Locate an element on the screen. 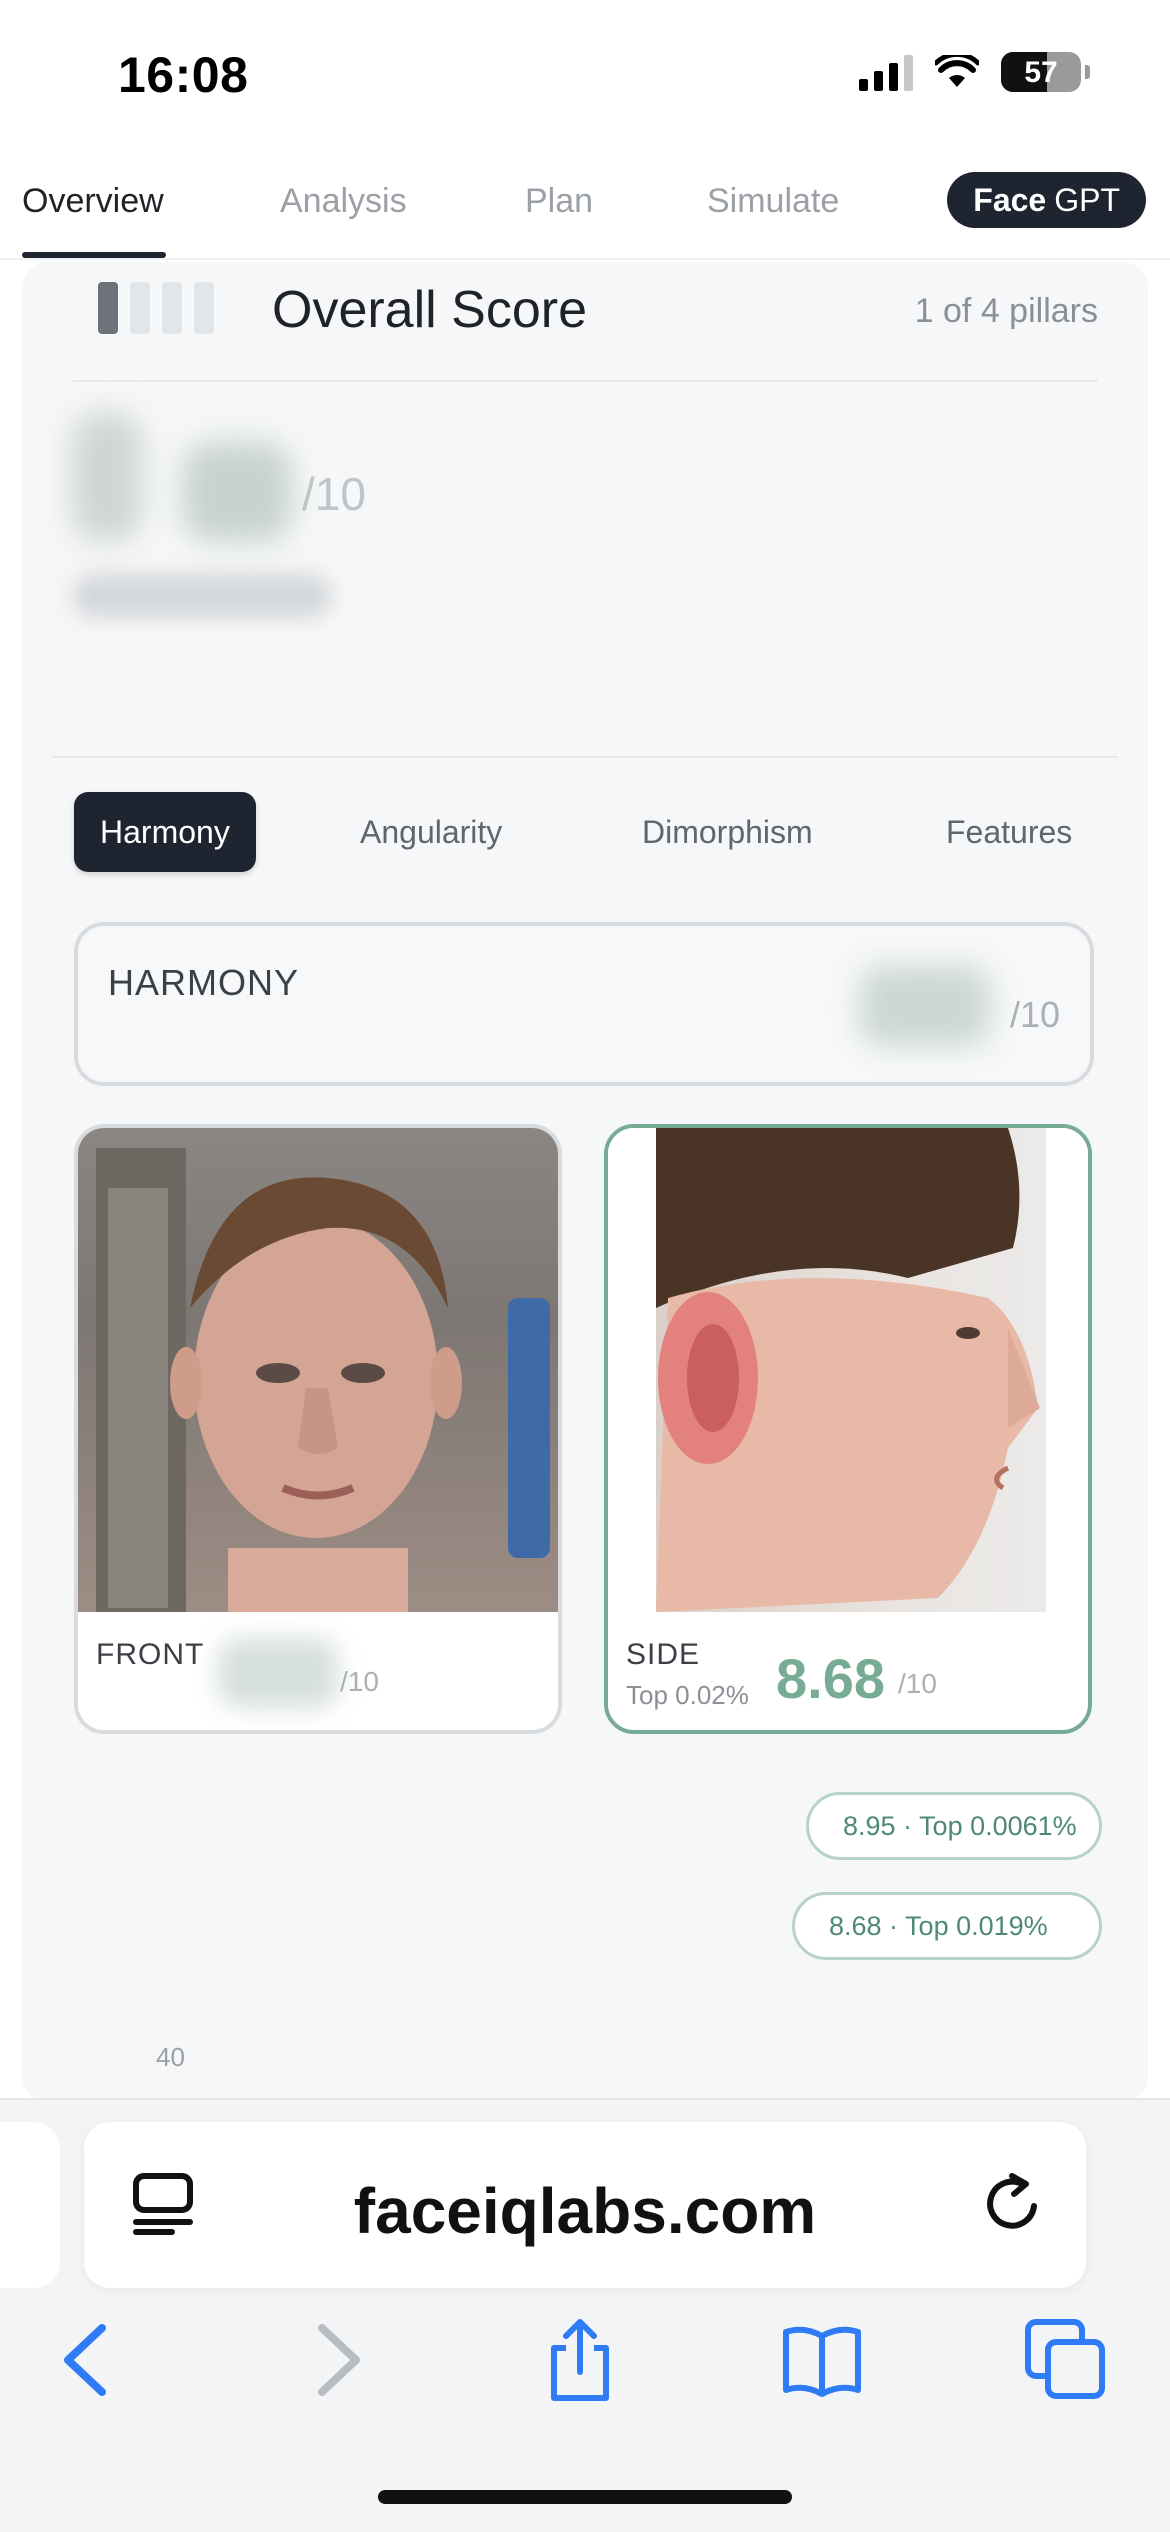  back-icon is located at coordinates (86, 2360).